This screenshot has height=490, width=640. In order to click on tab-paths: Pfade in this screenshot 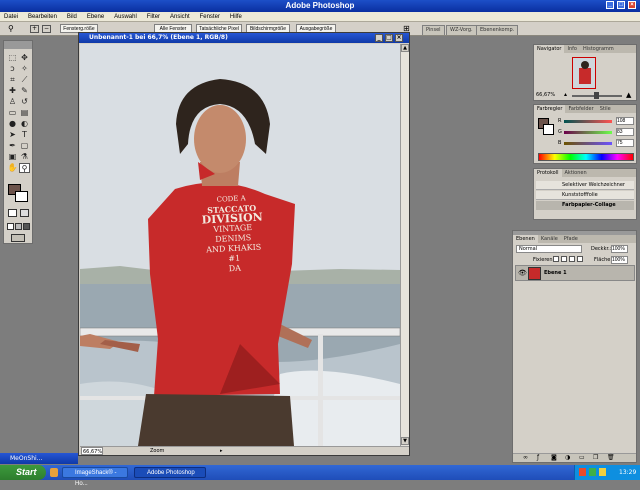, I will do `click(571, 239)`.